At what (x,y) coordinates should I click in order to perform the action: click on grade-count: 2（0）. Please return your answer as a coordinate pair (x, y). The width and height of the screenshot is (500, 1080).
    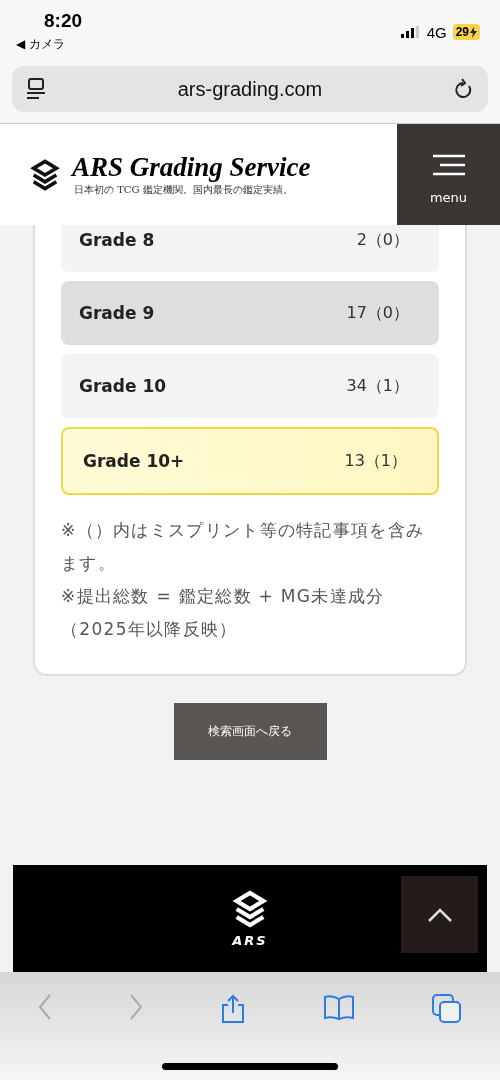
    Looking at the image, I should click on (382, 240).